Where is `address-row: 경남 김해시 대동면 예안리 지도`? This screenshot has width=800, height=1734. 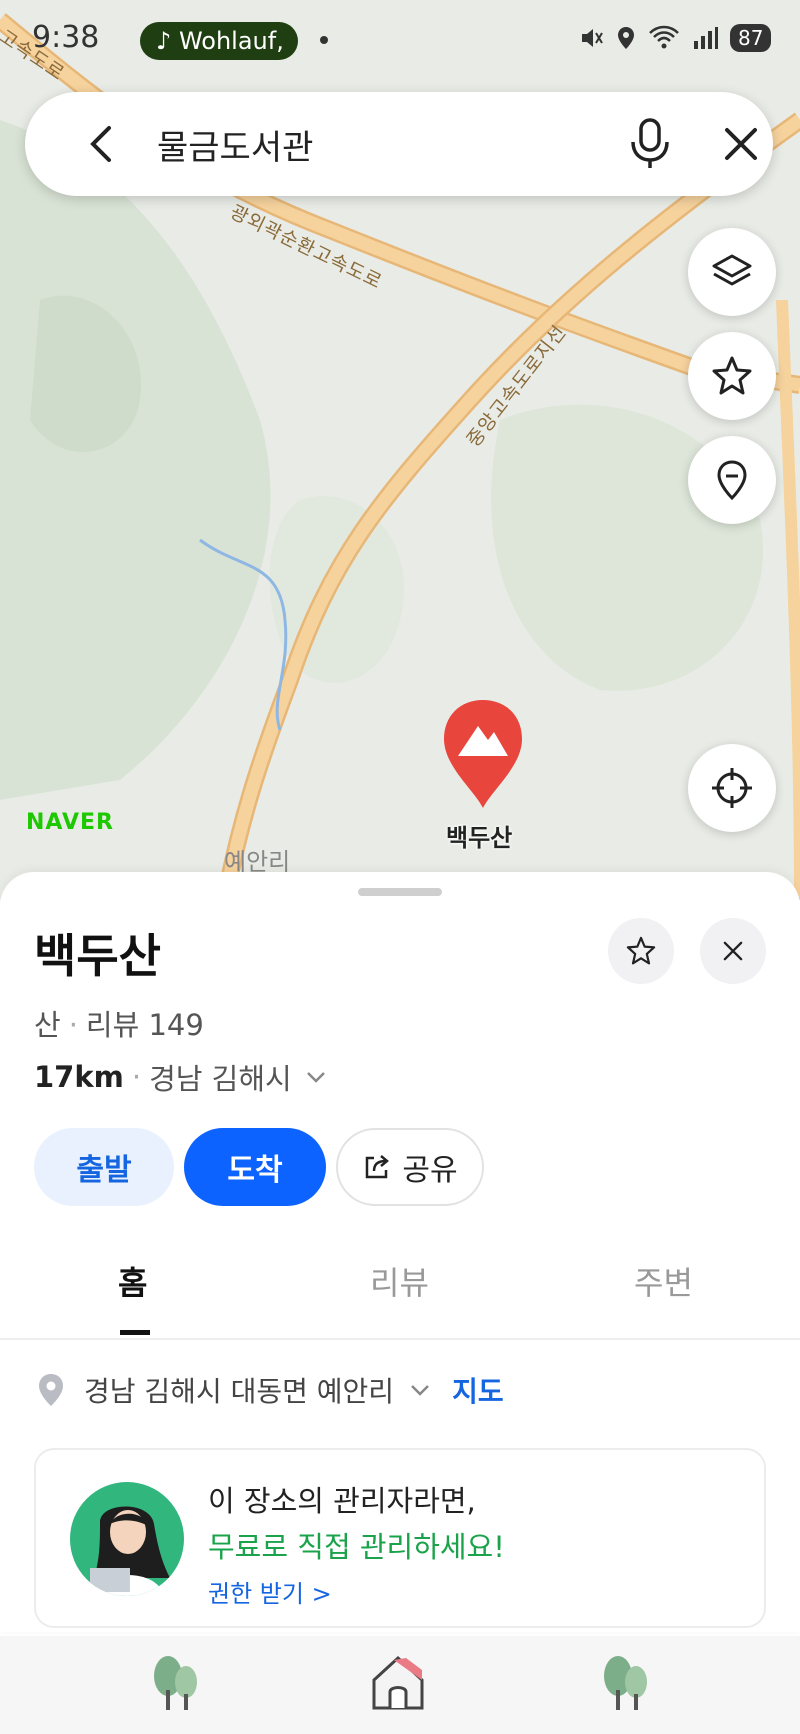
address-row: 경남 김해시 대동면 예안리 지도 is located at coordinates (270, 1390).